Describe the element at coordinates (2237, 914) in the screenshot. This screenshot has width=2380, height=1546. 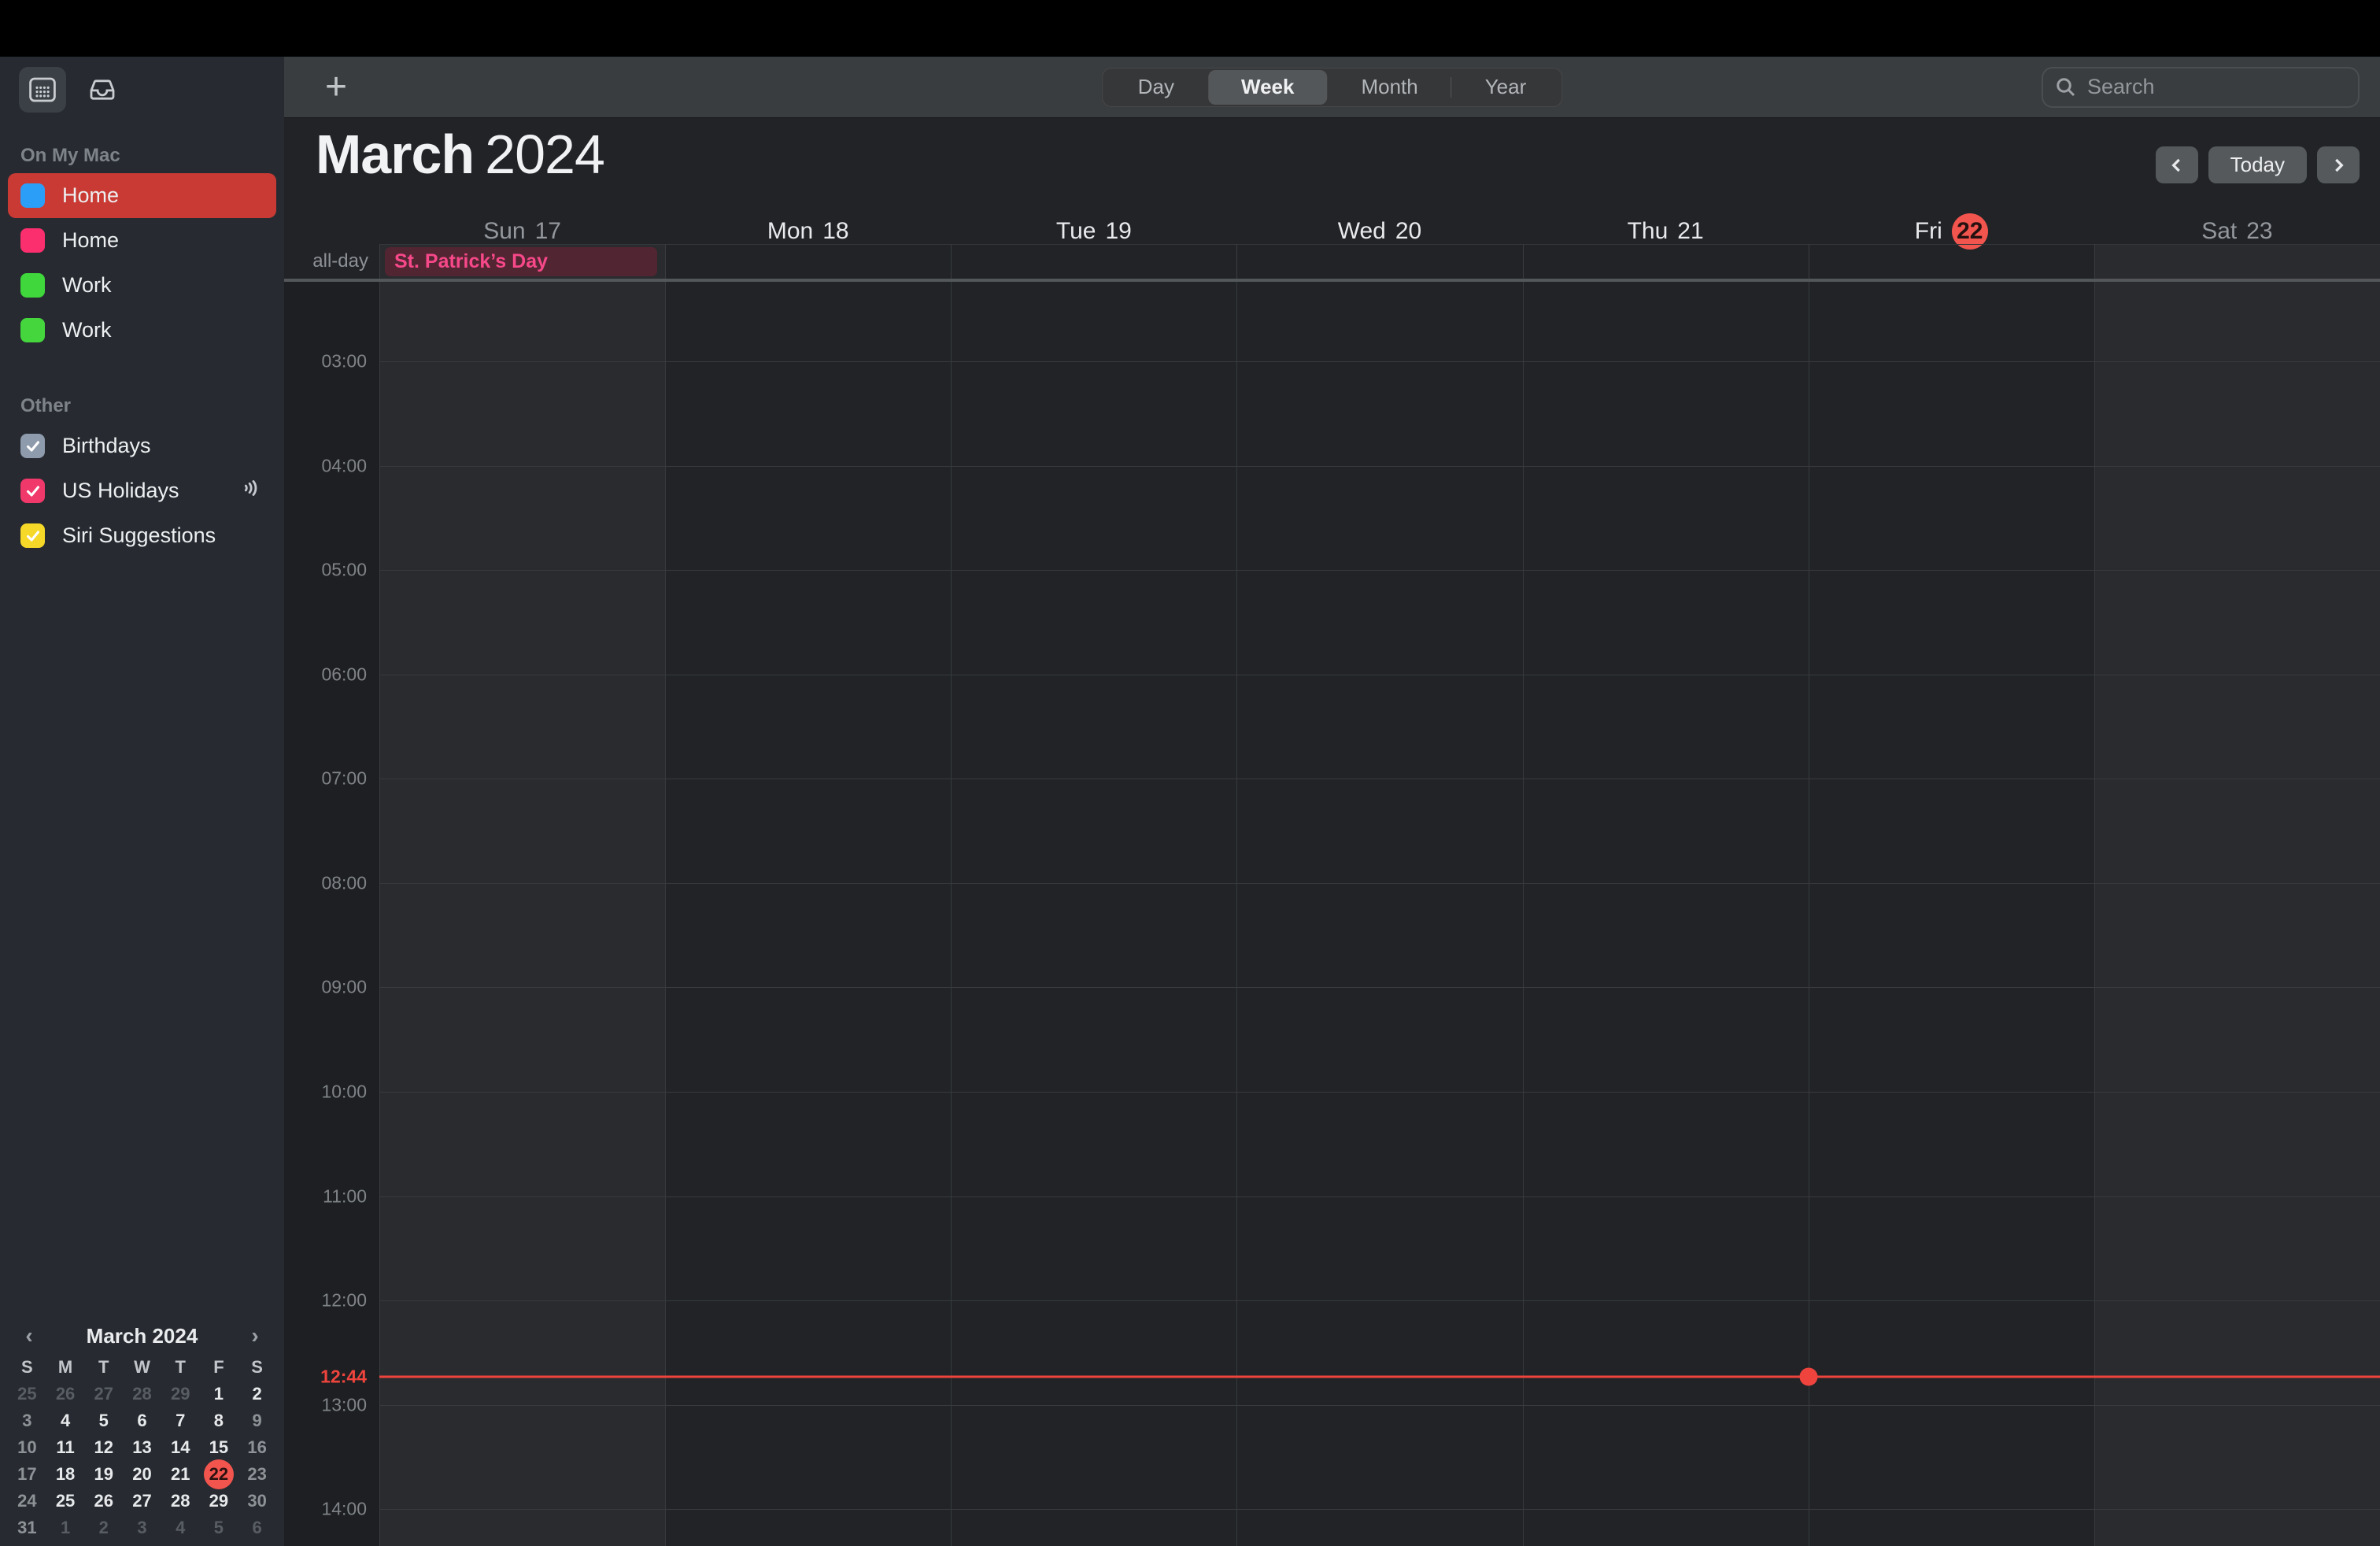
I see `day-column-sat` at that location.